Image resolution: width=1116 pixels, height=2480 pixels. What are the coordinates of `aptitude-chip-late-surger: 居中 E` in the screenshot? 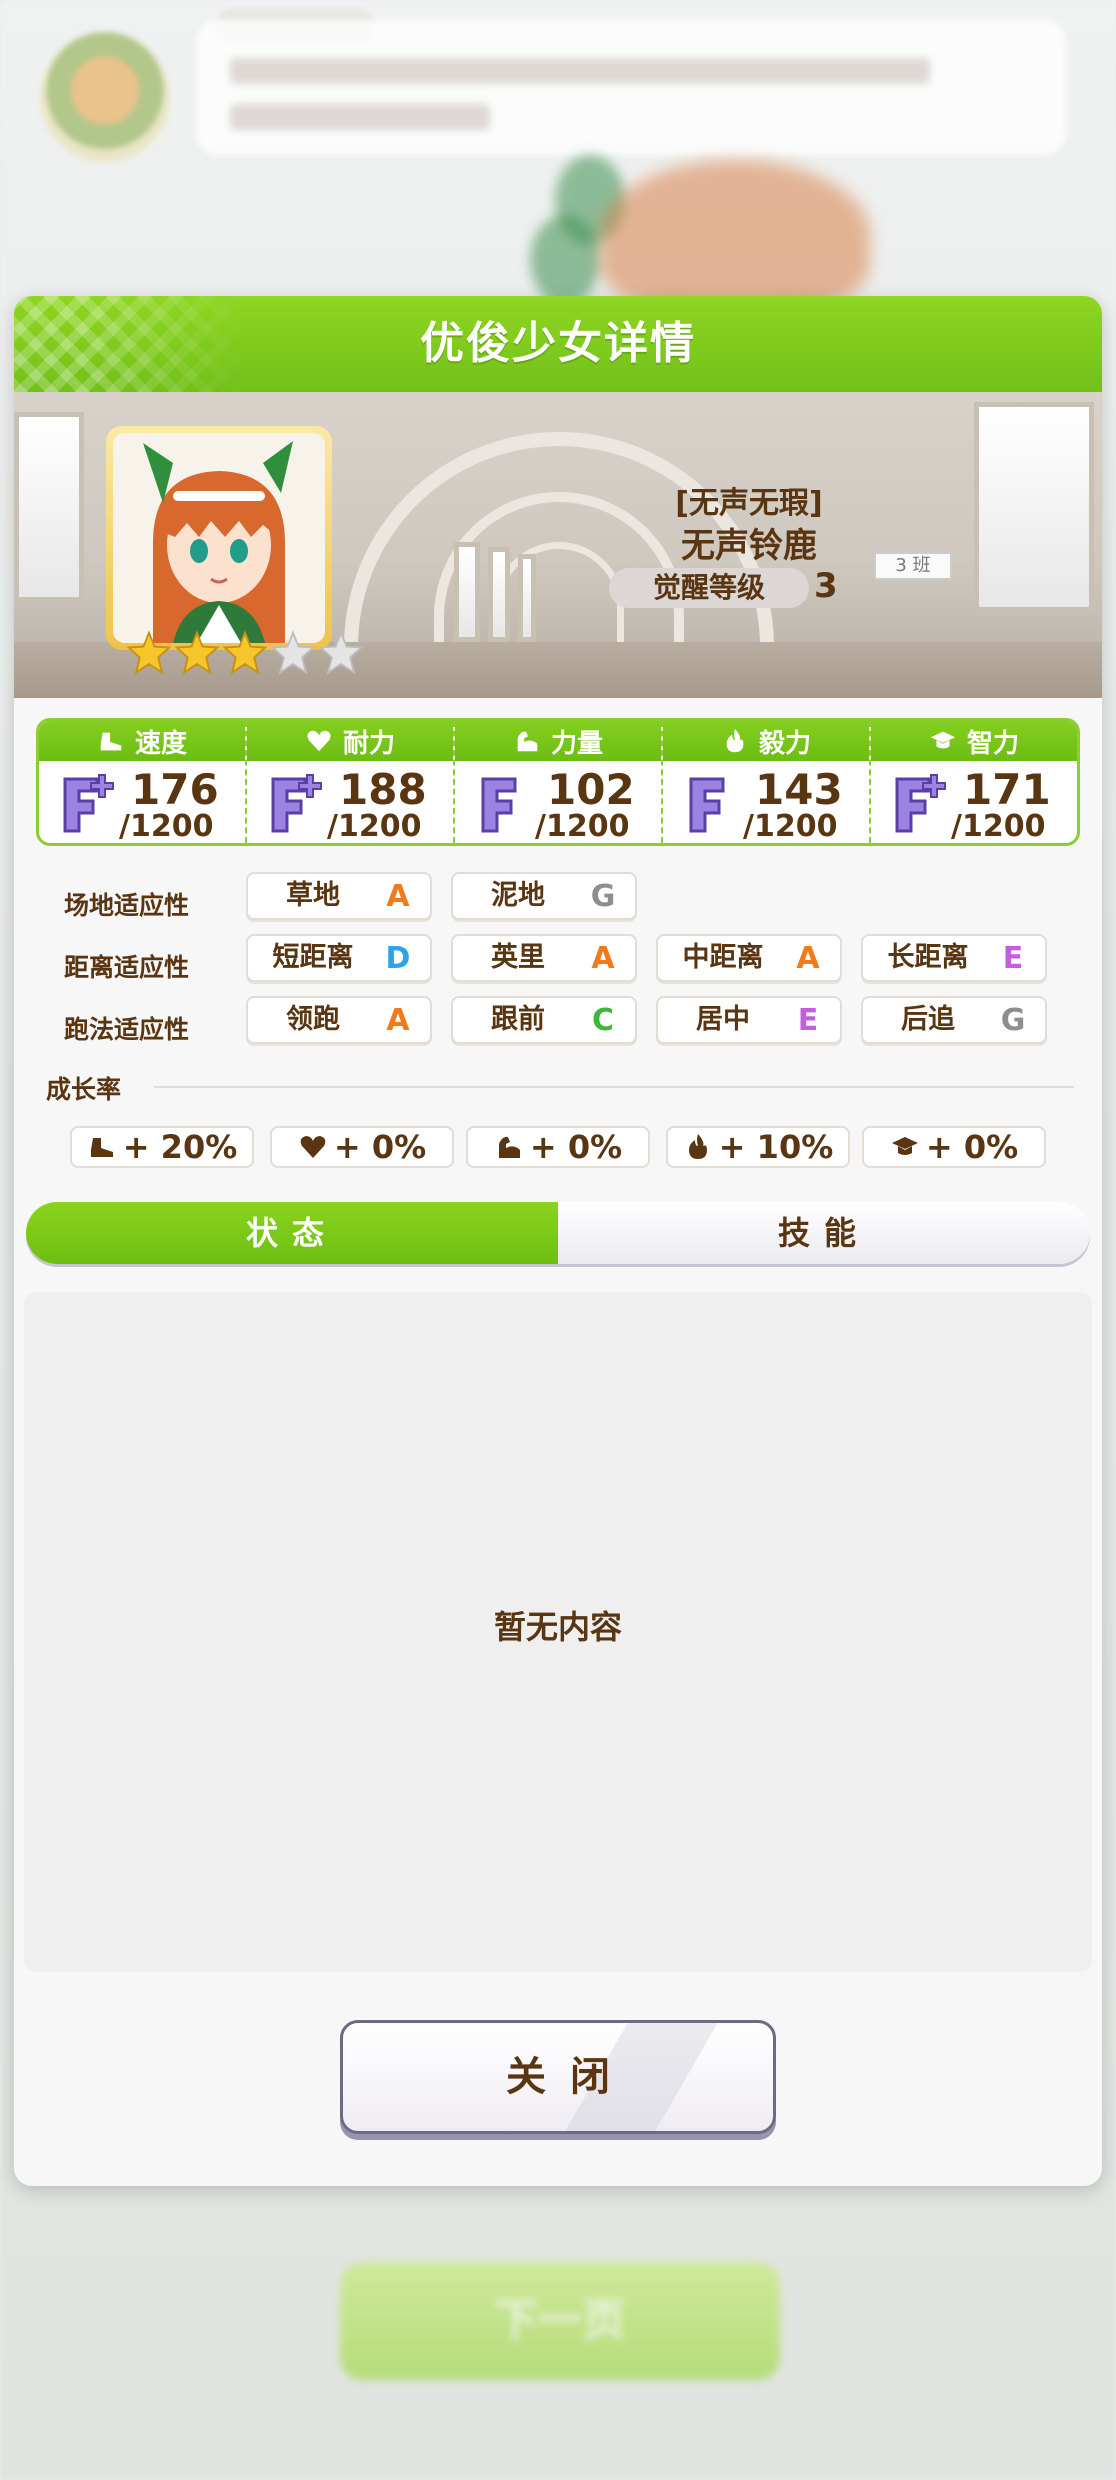 It's located at (749, 1020).